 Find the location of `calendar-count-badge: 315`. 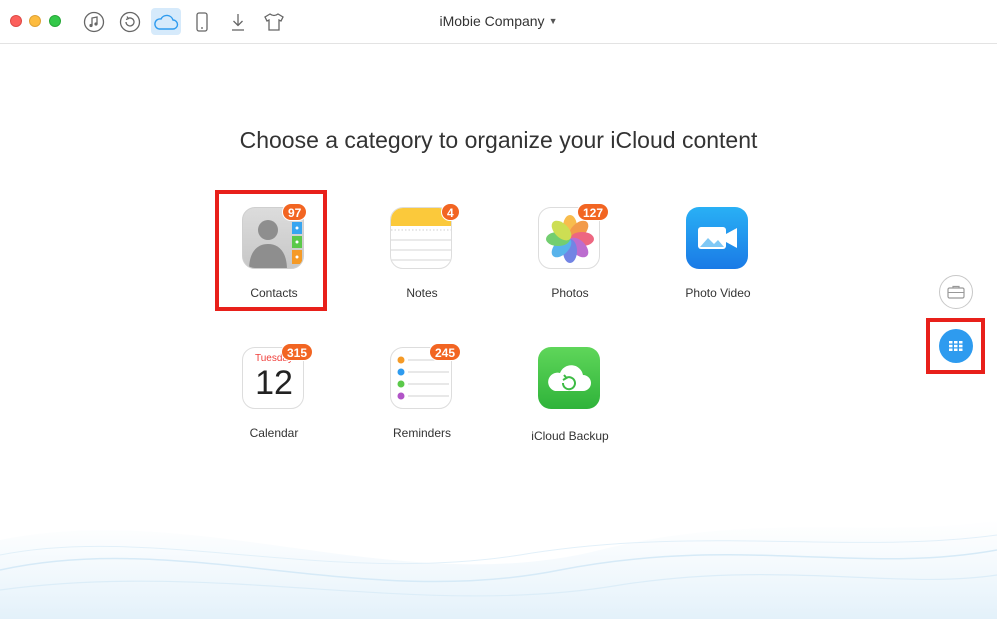

calendar-count-badge: 315 is located at coordinates (297, 352).